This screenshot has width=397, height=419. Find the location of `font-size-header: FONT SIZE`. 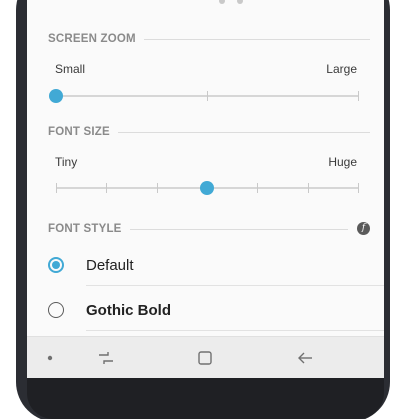

font-size-header: FONT SIZE is located at coordinates (209, 132).